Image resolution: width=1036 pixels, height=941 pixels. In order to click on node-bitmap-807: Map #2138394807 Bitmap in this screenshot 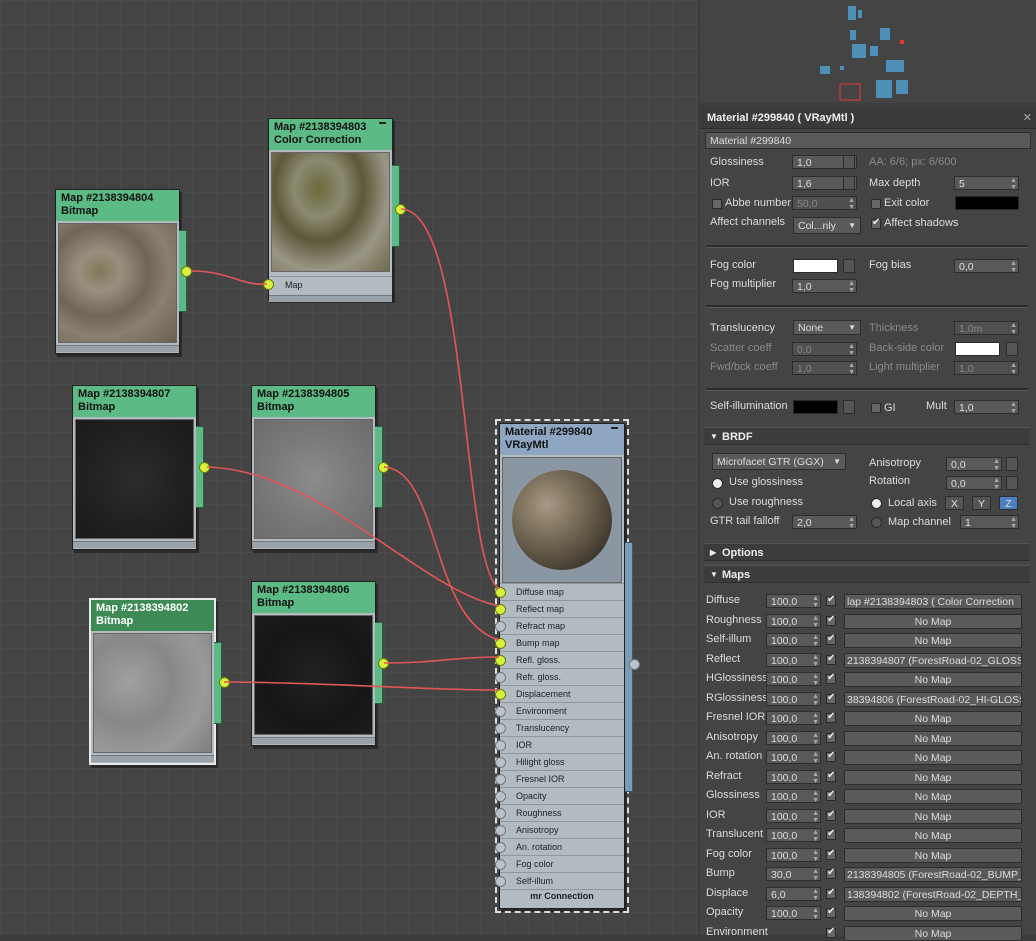, I will do `click(141, 467)`.